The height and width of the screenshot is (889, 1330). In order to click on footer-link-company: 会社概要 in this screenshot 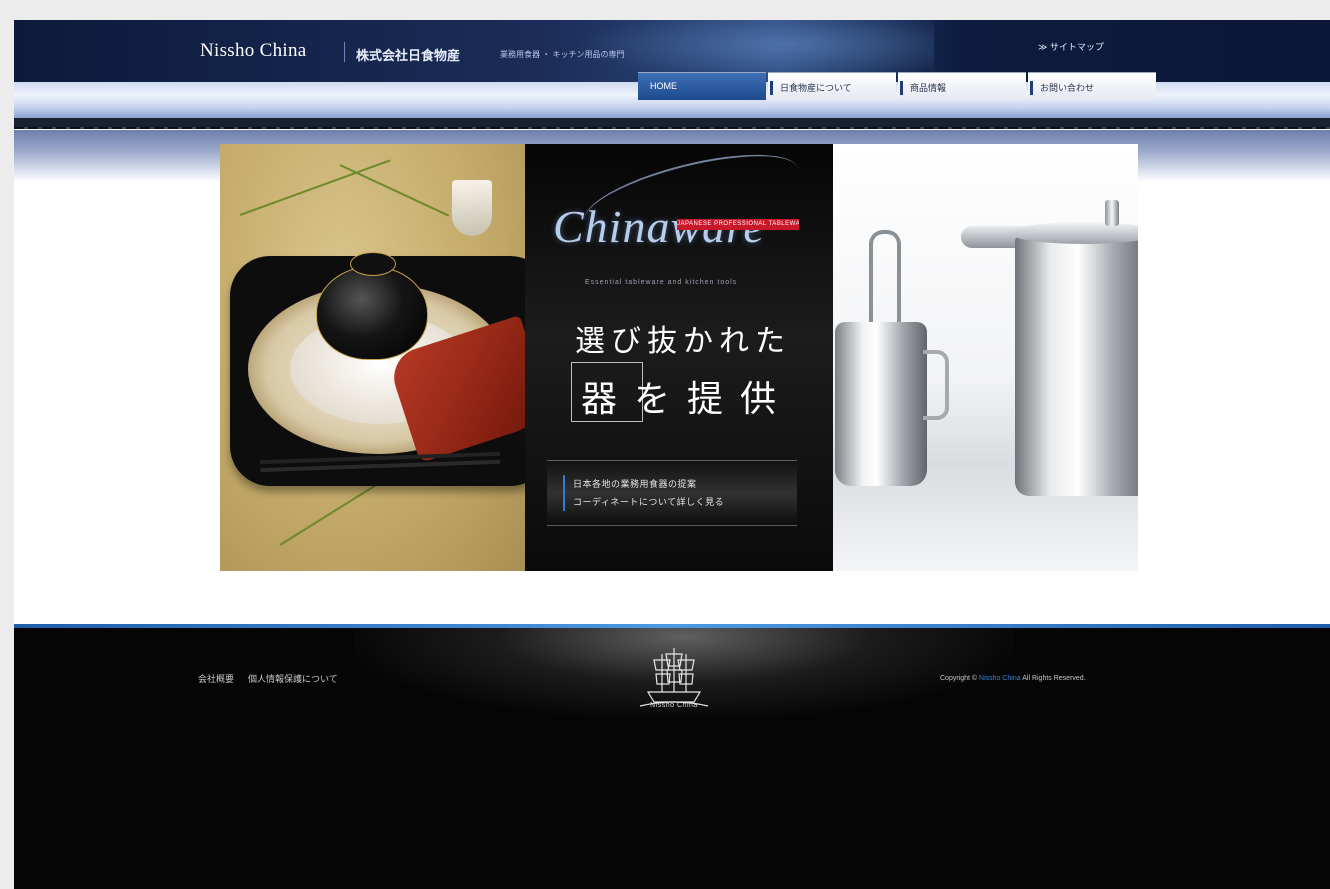, I will do `click(216, 678)`.